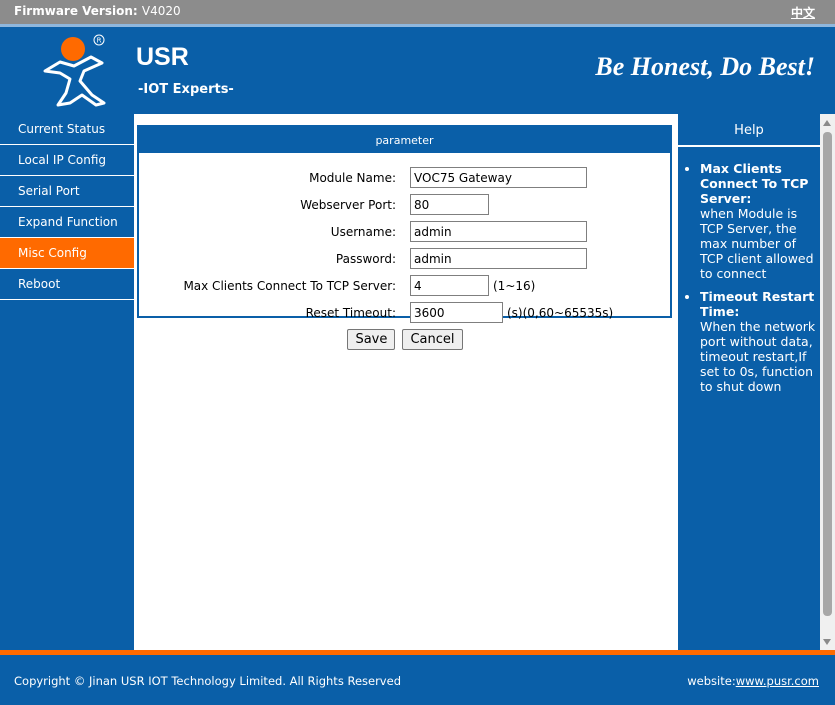  What do you see at coordinates (803, 12) in the screenshot?
I see `language-switch-link: 中文` at bounding box center [803, 12].